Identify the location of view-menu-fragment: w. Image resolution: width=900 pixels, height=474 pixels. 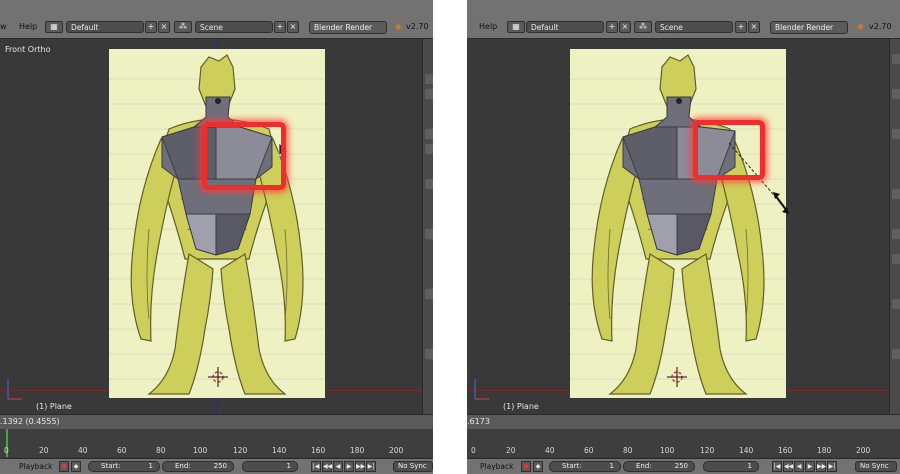
(3, 27).